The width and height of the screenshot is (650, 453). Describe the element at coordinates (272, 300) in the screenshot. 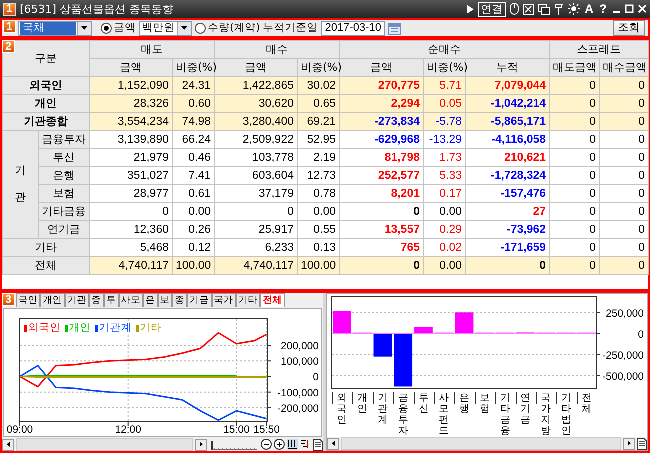

I see `tab: 전체` at that location.